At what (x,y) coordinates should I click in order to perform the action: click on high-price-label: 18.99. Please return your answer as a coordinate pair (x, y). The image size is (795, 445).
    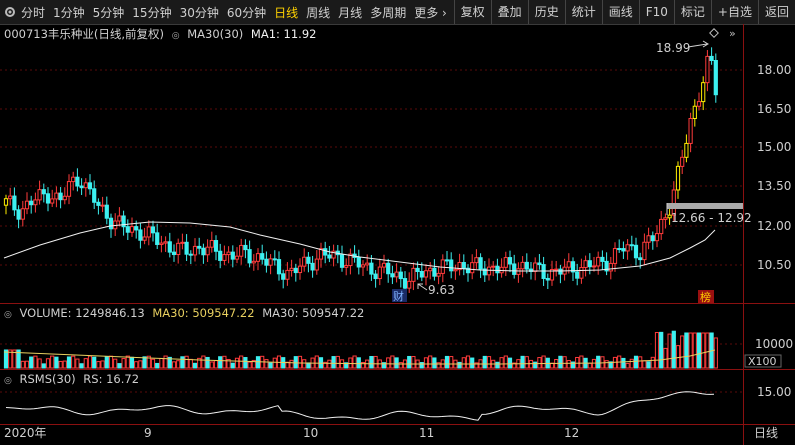
    Looking at the image, I should click on (673, 48).